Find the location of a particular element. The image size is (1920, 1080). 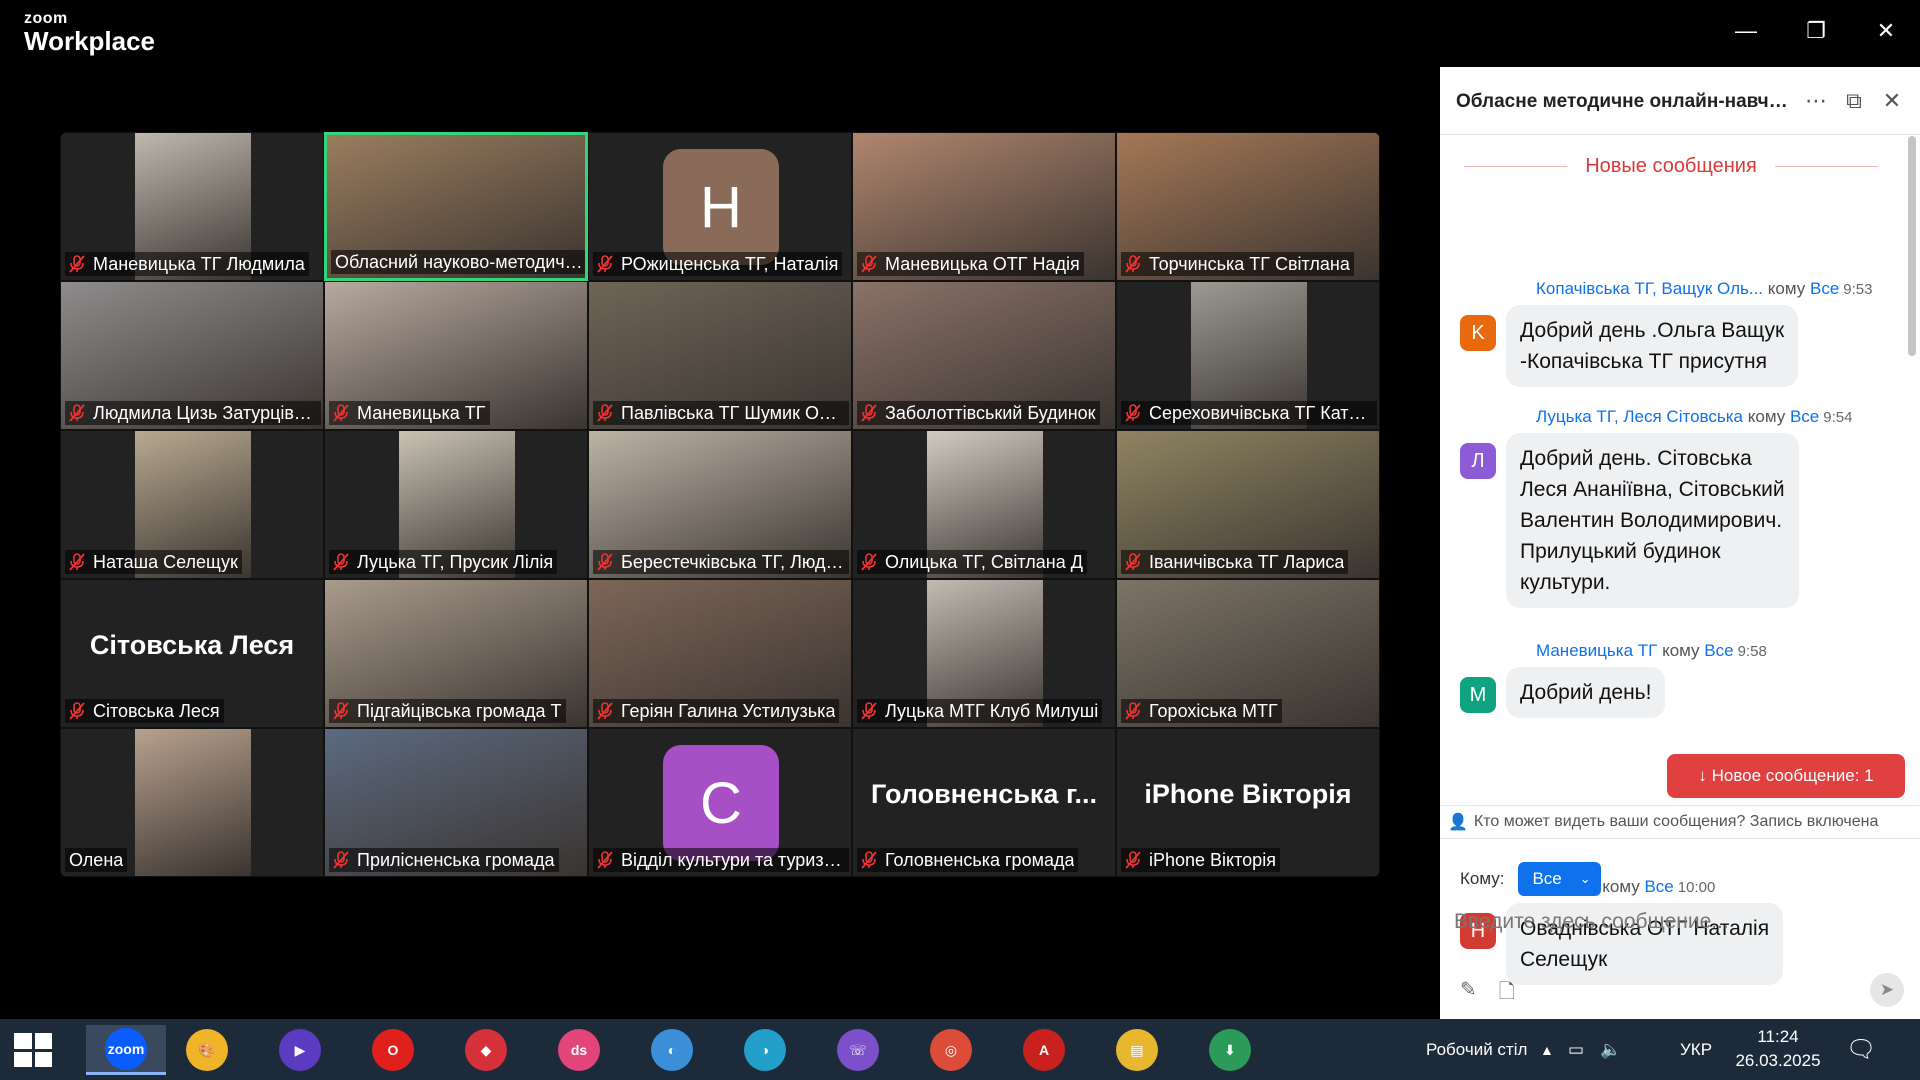

participant-tile: Сереховичівська ТГ Катерина is located at coordinates (1248, 355).